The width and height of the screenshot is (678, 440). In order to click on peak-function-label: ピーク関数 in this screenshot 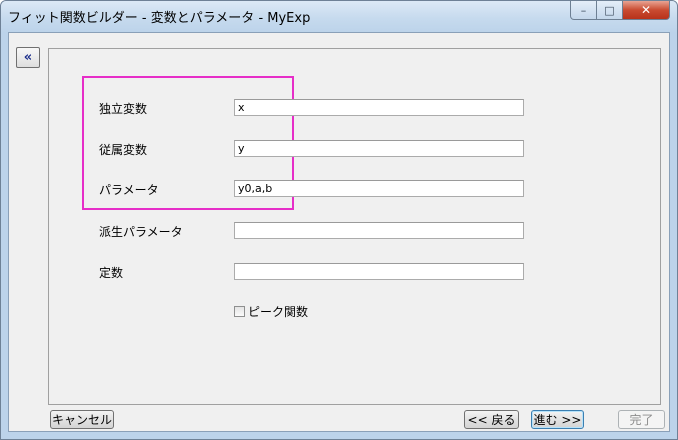, I will do `click(278, 312)`.